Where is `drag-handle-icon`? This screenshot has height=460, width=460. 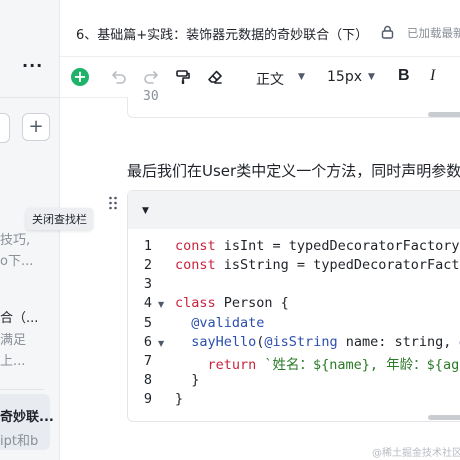
drag-handle-icon is located at coordinates (113, 203).